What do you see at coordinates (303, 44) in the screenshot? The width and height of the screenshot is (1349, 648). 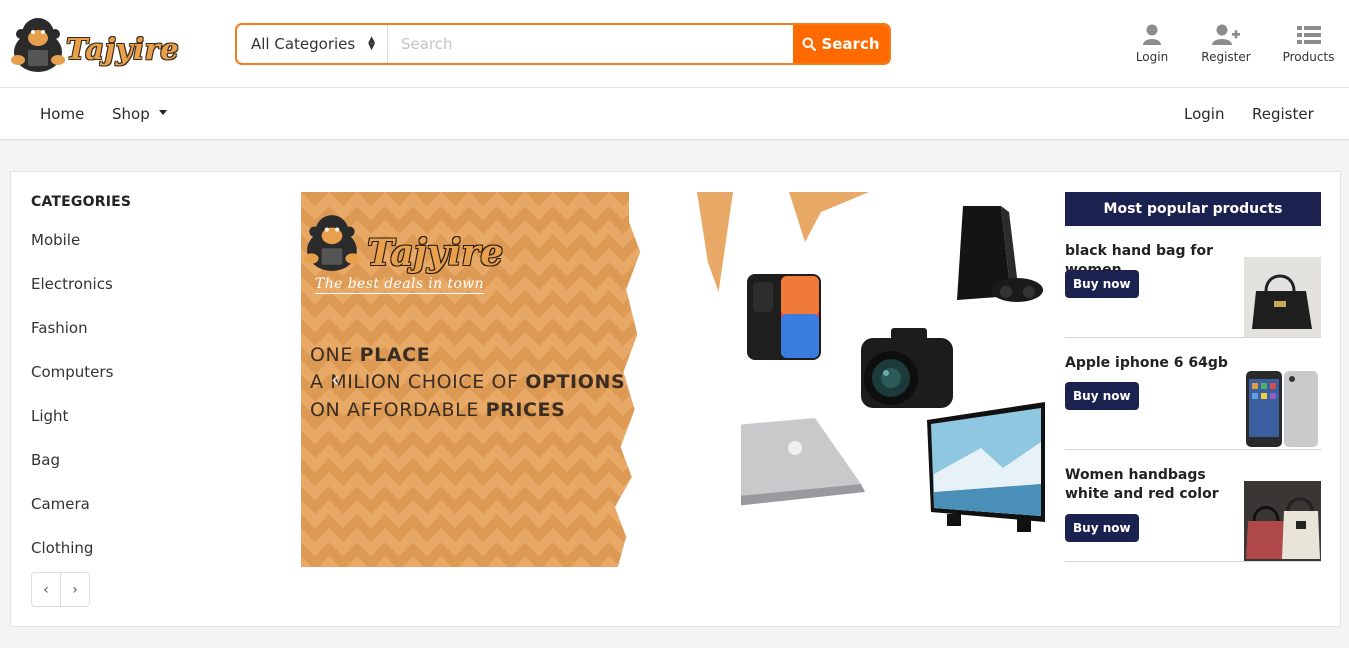 I see `category-select-value: All Categories` at bounding box center [303, 44].